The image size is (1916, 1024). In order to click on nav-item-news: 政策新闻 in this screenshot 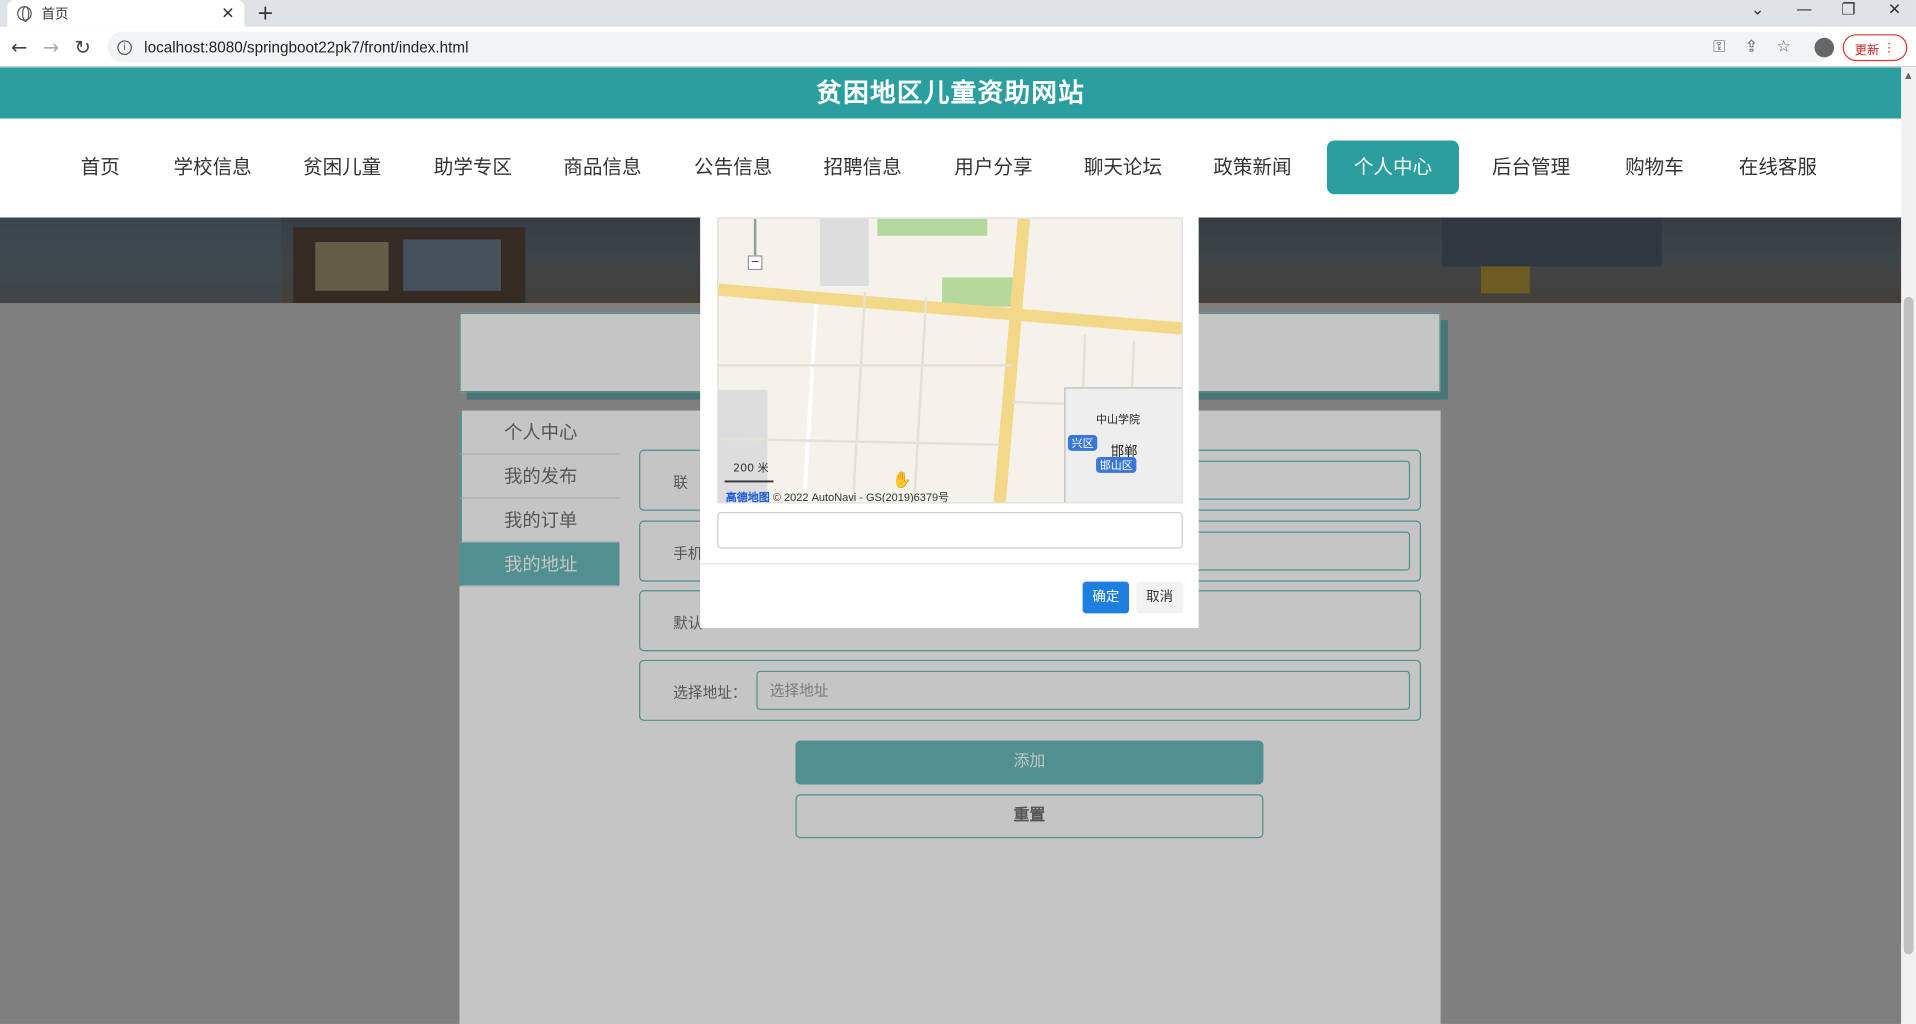, I will do `click(1252, 168)`.